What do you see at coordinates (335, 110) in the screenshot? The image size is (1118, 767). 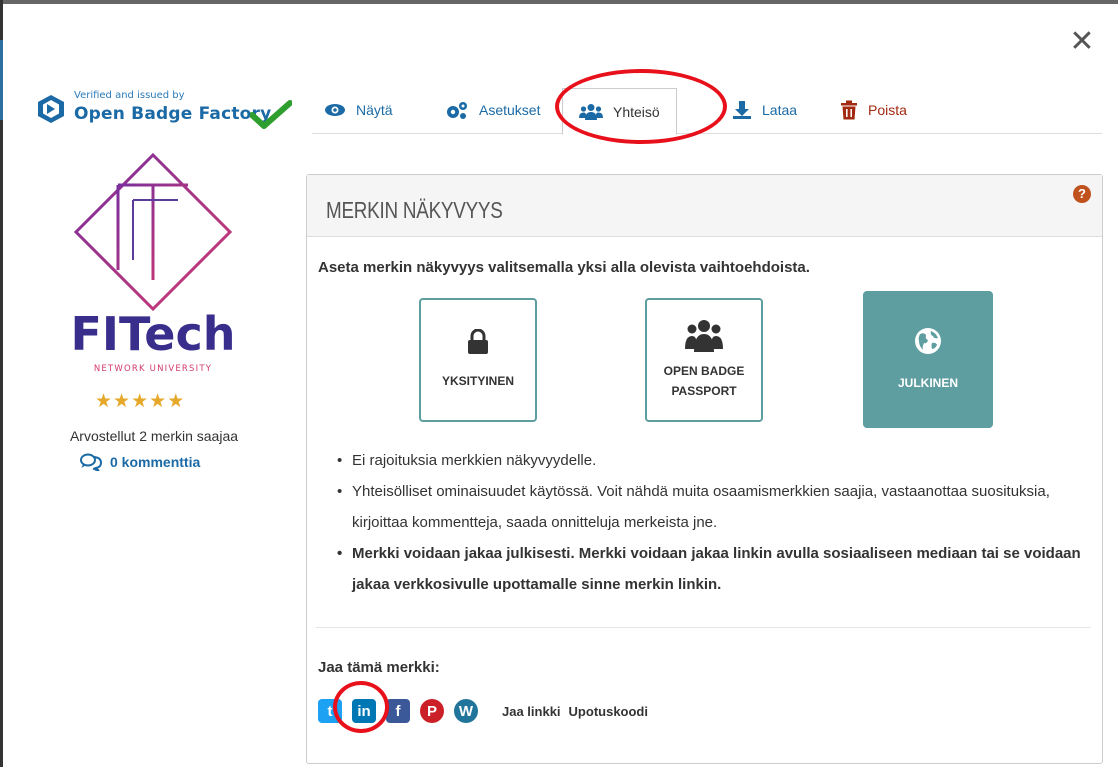 I see `eye-icon` at bounding box center [335, 110].